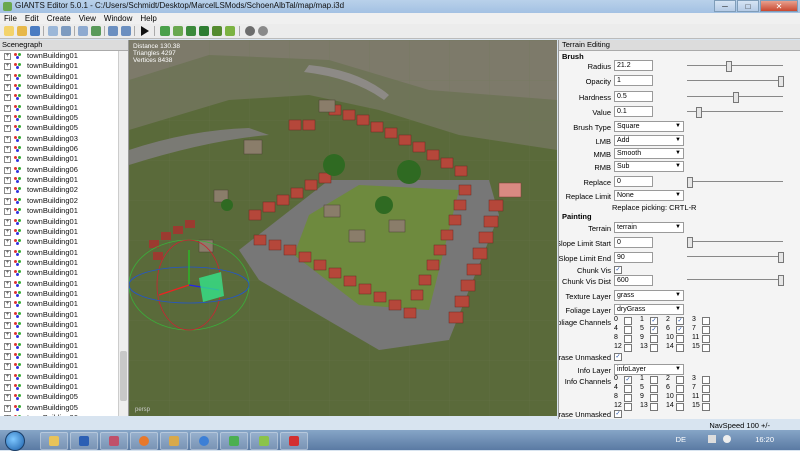 This screenshot has width=800, height=451. What do you see at coordinates (633, 65) in the screenshot?
I see `radius-input: 21.2` at bounding box center [633, 65].